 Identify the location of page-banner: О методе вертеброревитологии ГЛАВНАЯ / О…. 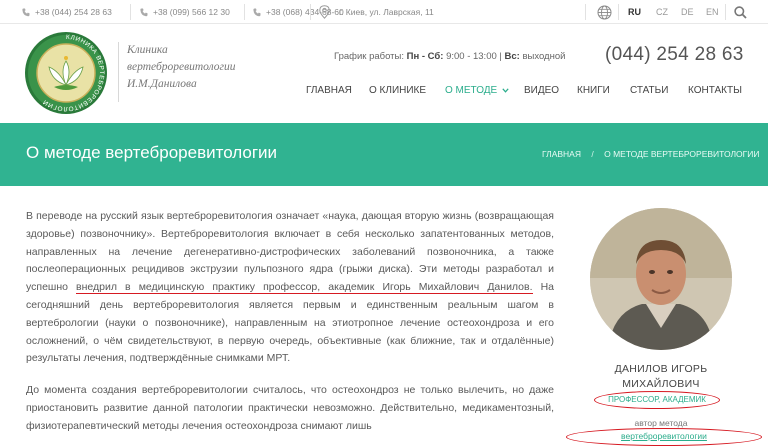
(384, 154).